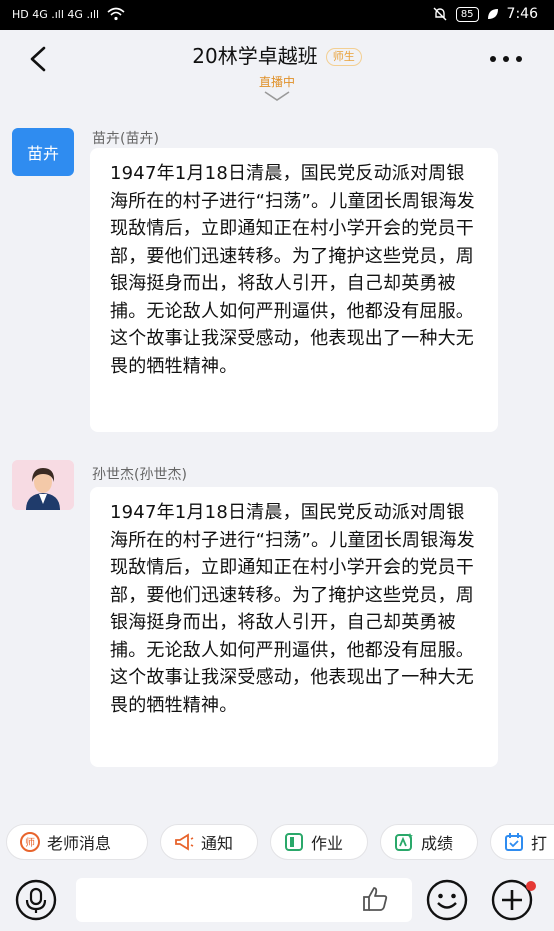 The height and width of the screenshot is (931, 554). Describe the element at coordinates (255, 56) in the screenshot. I see `page-title: 20林学卓越班` at that location.